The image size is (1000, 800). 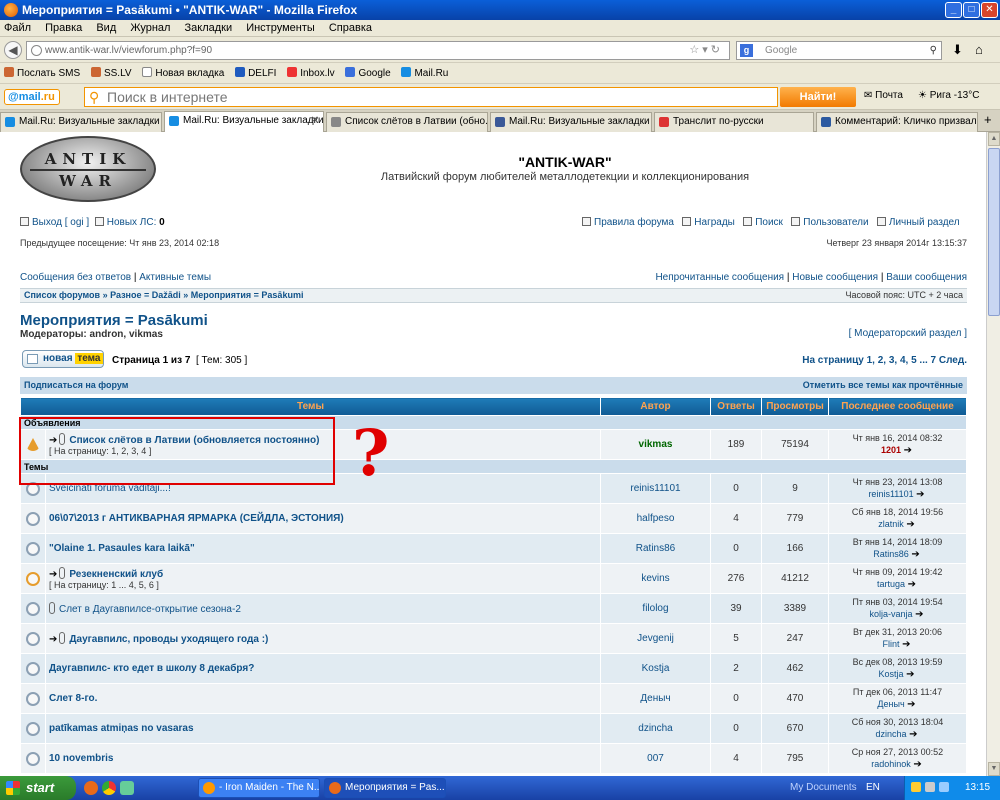 What do you see at coordinates (255, 73) in the screenshot?
I see `bookmark-delfi: DELFI` at bounding box center [255, 73].